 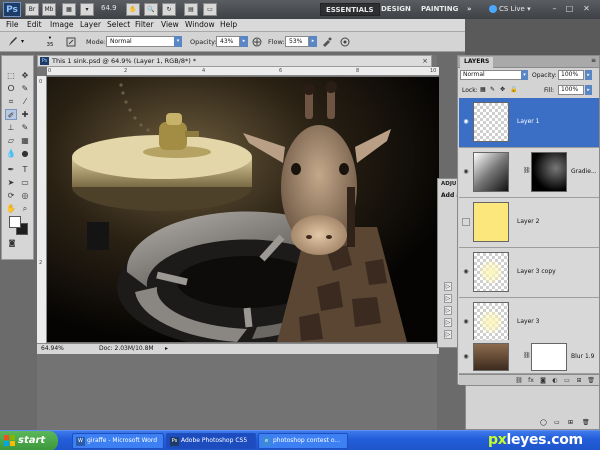 I want to click on pressure-opacity-icon, so click(x=257, y=42).